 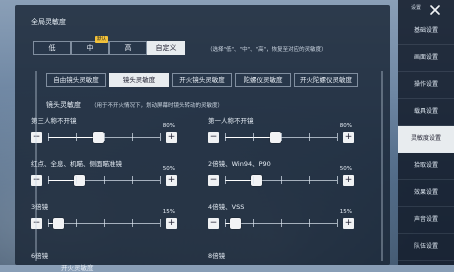 What do you see at coordinates (226, 207) in the screenshot?
I see `slider-label: 4倍镜、VSS` at bounding box center [226, 207].